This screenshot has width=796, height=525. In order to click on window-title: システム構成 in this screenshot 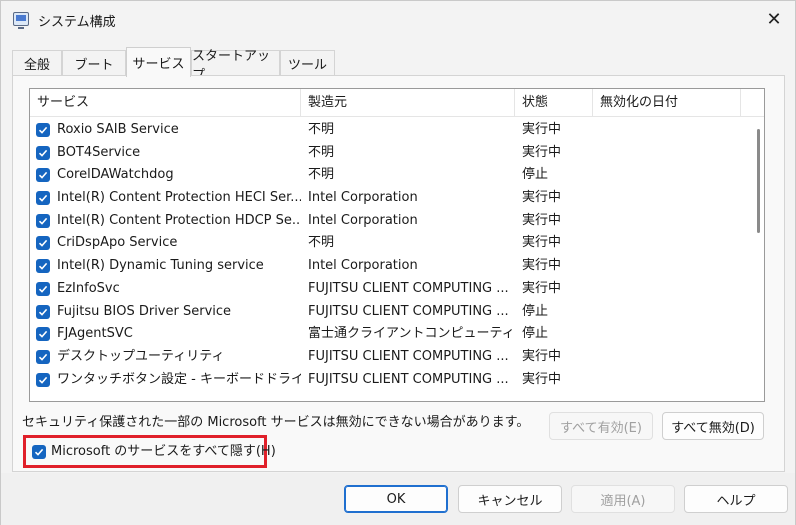, I will do `click(77, 22)`.